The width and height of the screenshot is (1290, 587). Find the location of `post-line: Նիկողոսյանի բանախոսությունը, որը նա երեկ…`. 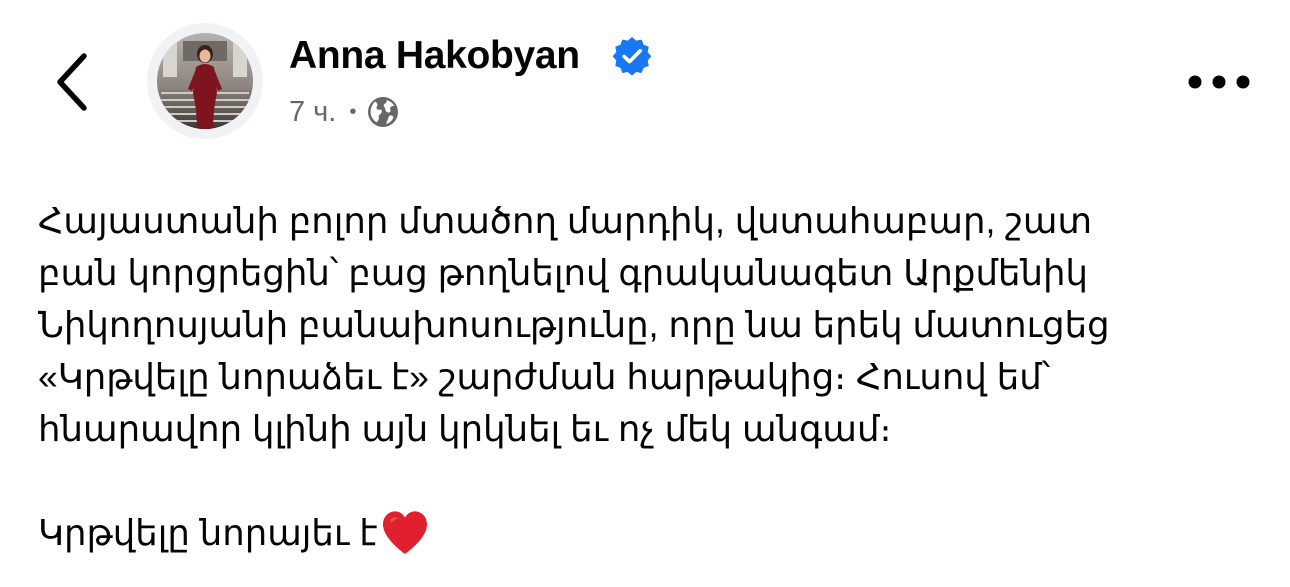

post-line: Նիկողոսյանի բանախոսությունը, որը նա երեկ… is located at coordinates (574, 325).